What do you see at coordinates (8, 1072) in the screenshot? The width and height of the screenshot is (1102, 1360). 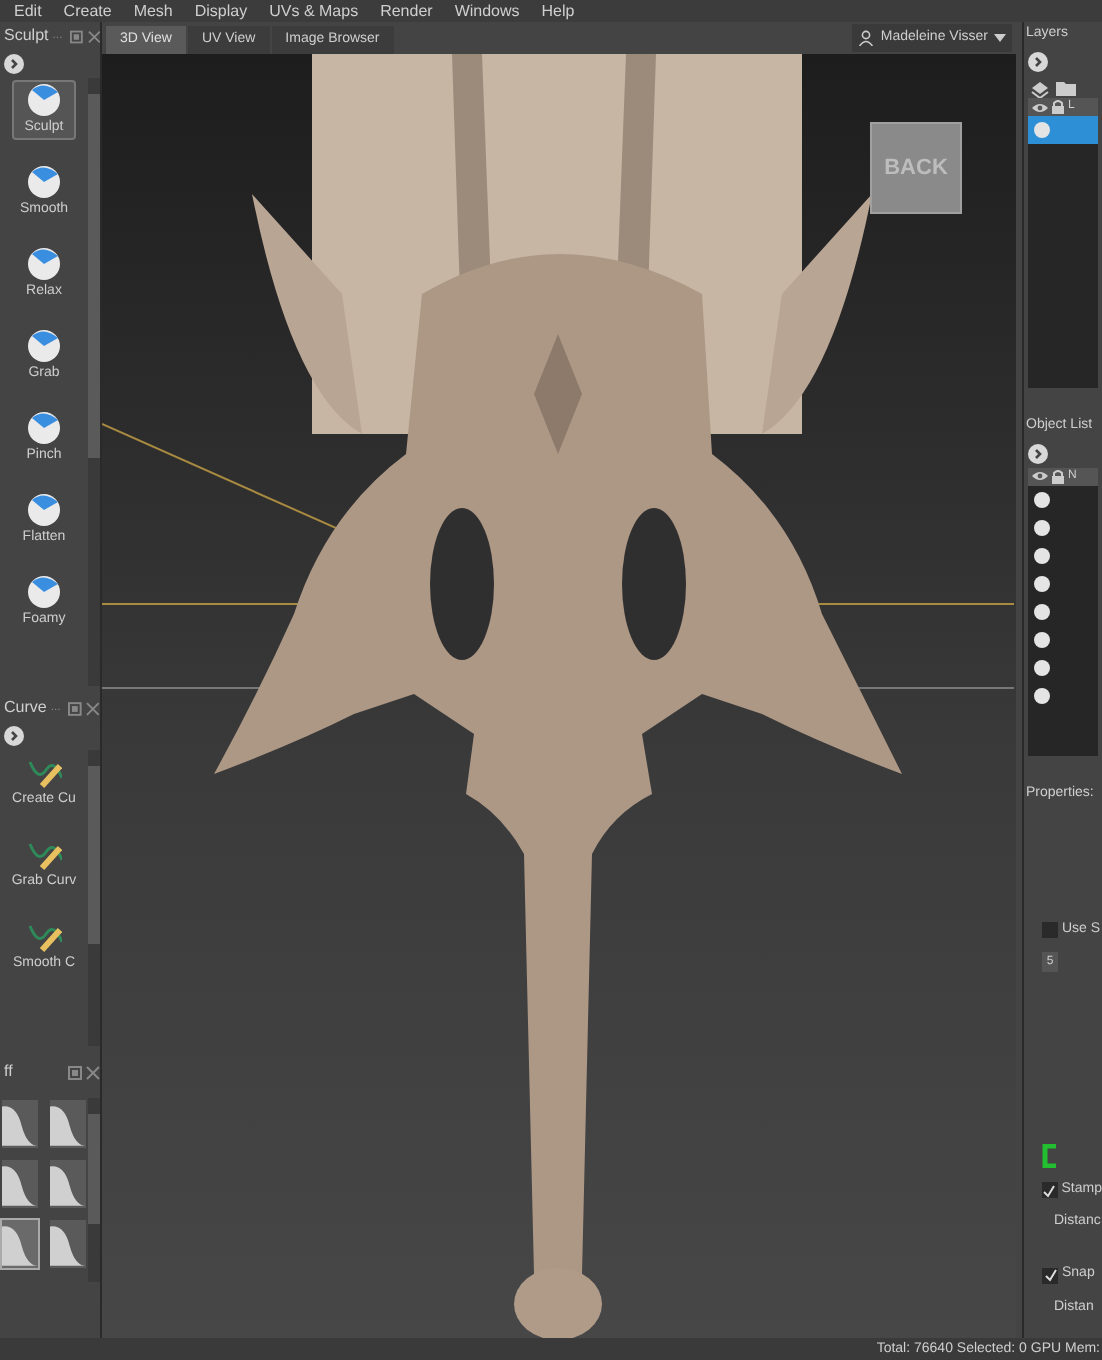 I see `tray-title: ff` at bounding box center [8, 1072].